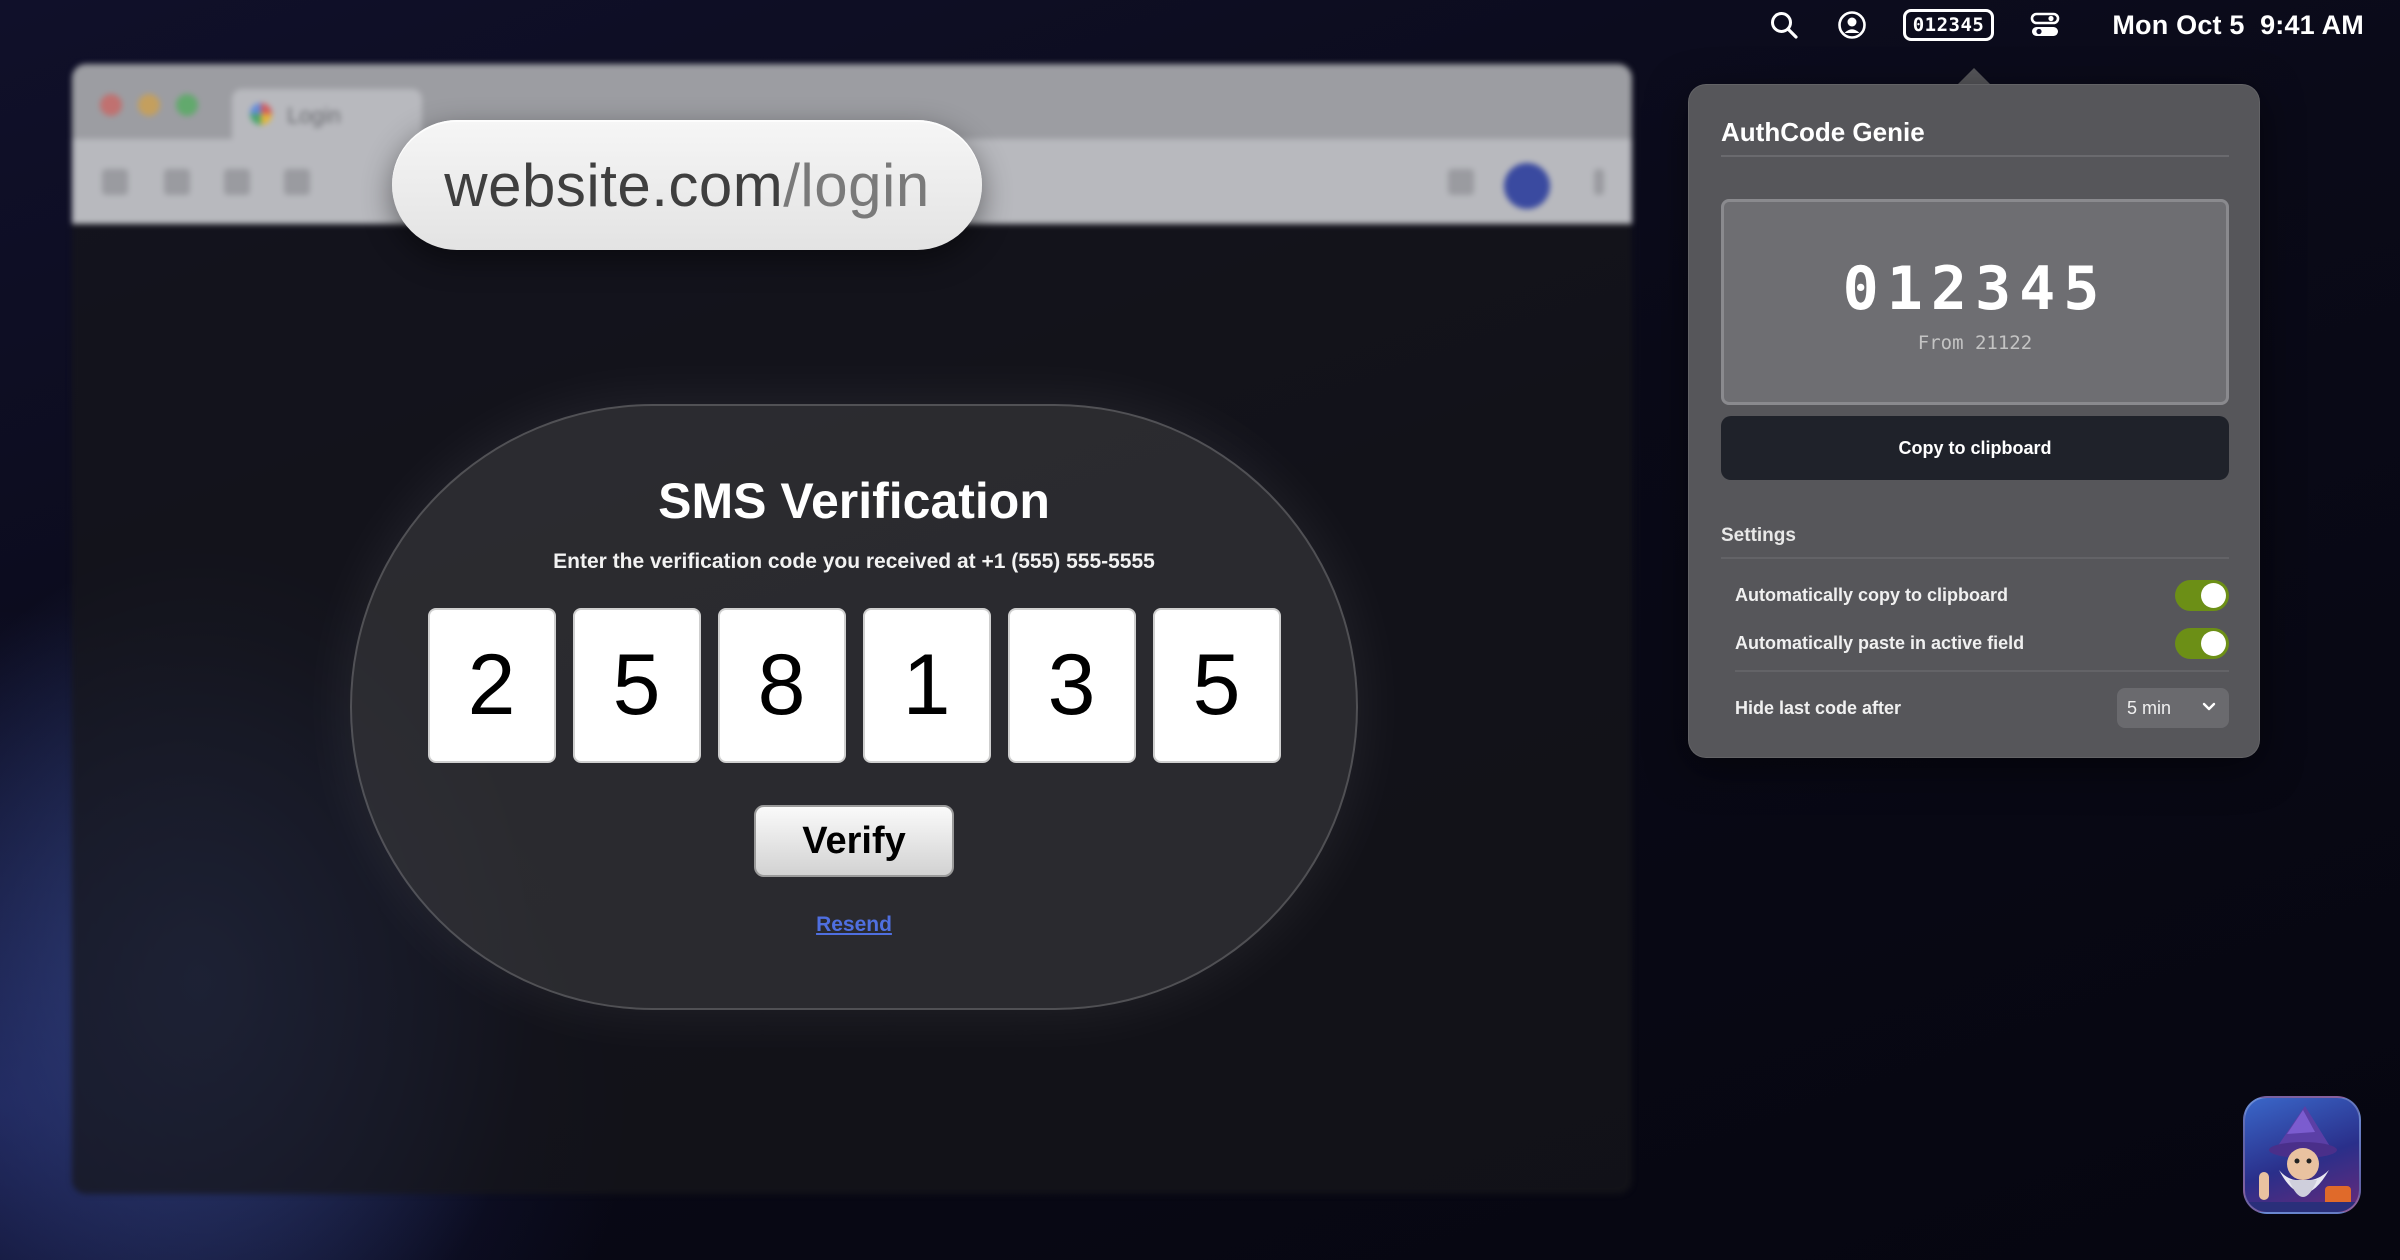  I want to click on popover-title: AuthCode Genie, so click(1823, 132).